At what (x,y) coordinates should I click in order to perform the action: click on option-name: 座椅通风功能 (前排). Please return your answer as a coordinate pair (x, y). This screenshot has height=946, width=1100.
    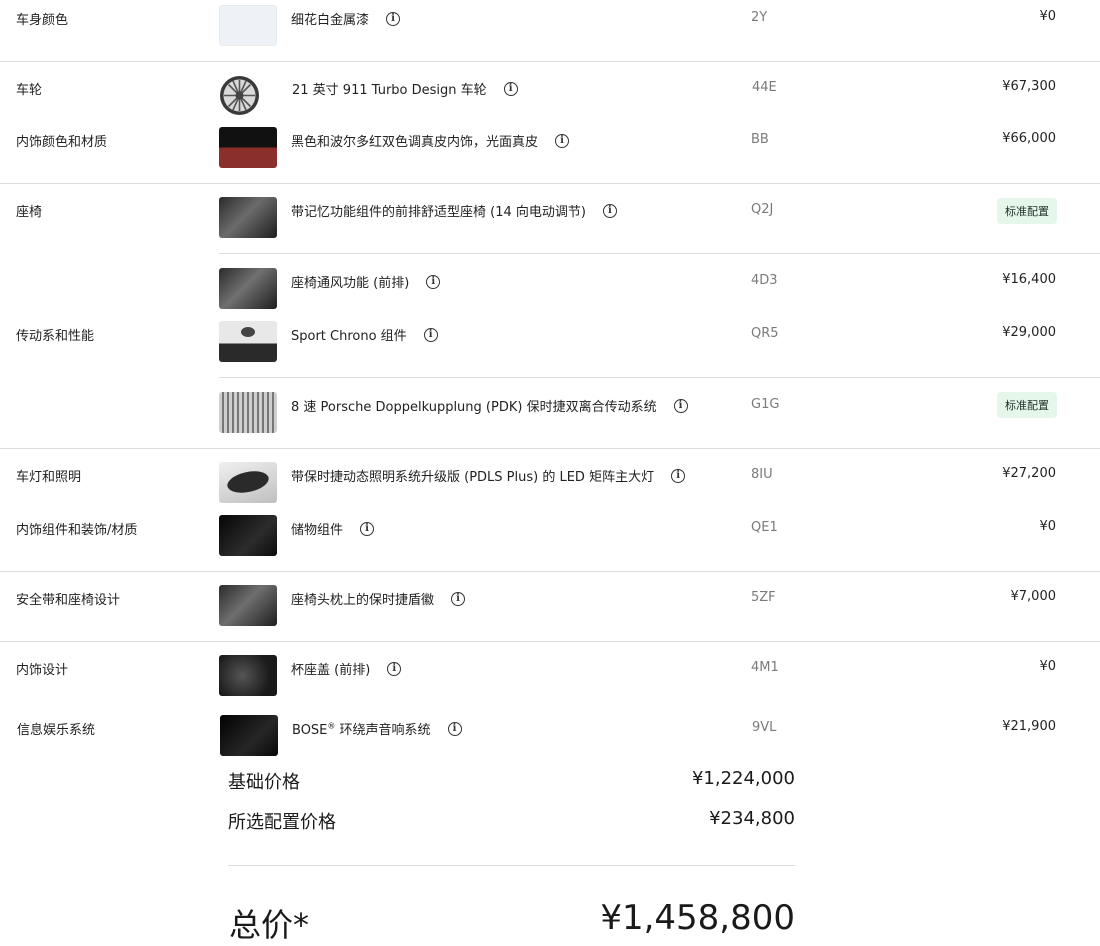
    Looking at the image, I should click on (350, 283).